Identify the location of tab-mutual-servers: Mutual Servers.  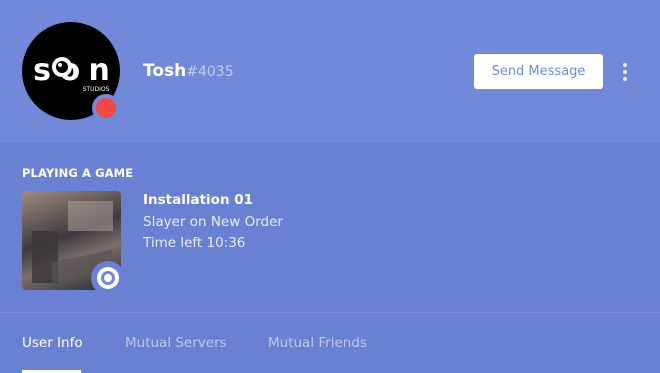
(176, 343).